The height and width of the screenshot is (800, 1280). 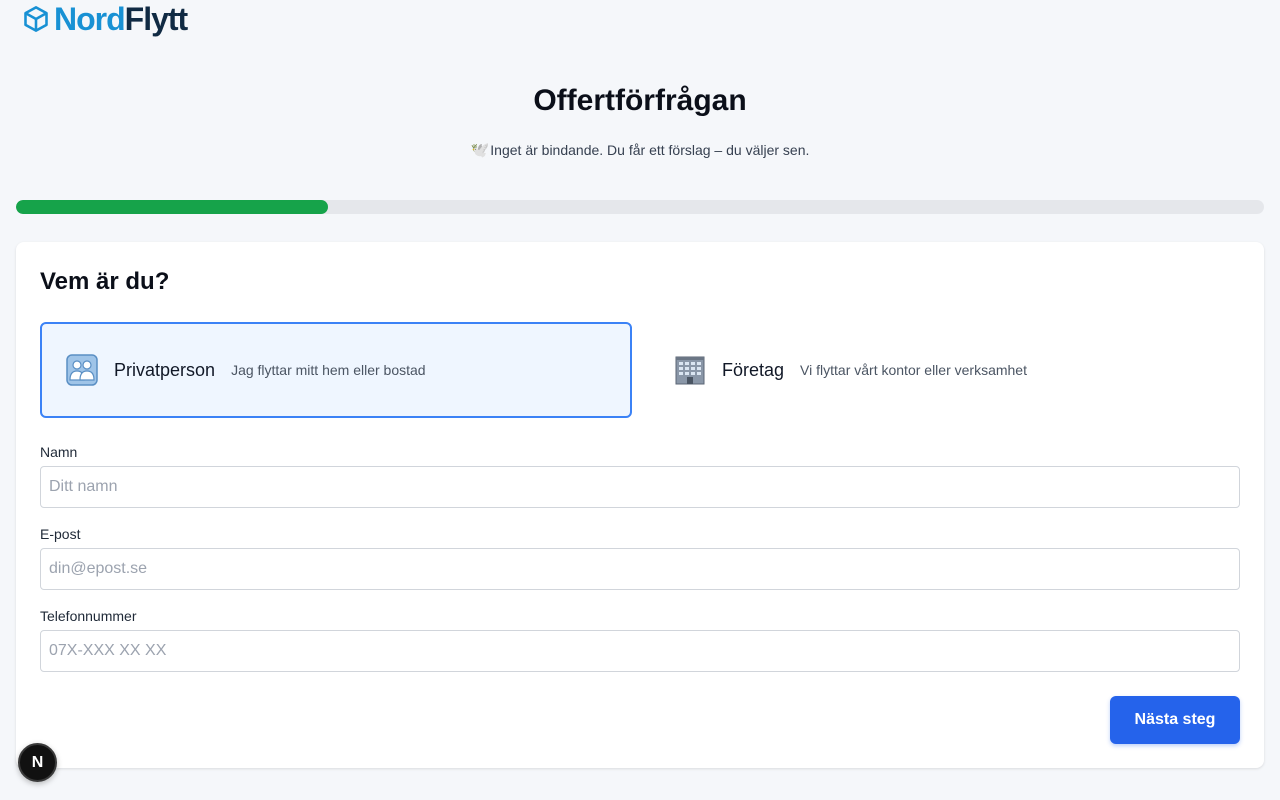 What do you see at coordinates (480, 150) in the screenshot?
I see `dove-icon: 🕊️` at bounding box center [480, 150].